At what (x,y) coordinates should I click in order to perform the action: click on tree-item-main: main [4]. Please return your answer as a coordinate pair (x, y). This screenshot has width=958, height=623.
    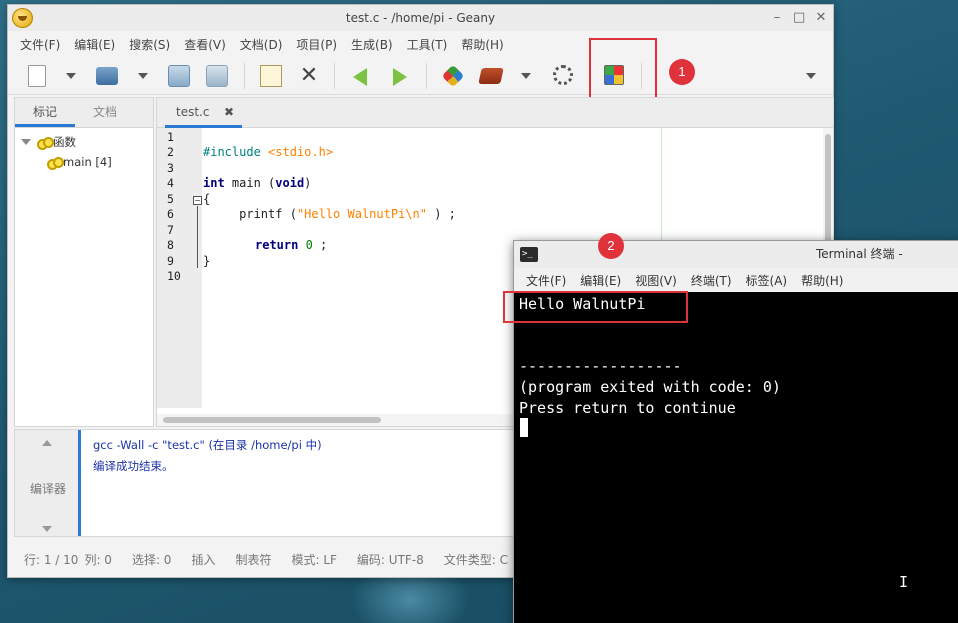
    Looking at the image, I should click on (84, 162).